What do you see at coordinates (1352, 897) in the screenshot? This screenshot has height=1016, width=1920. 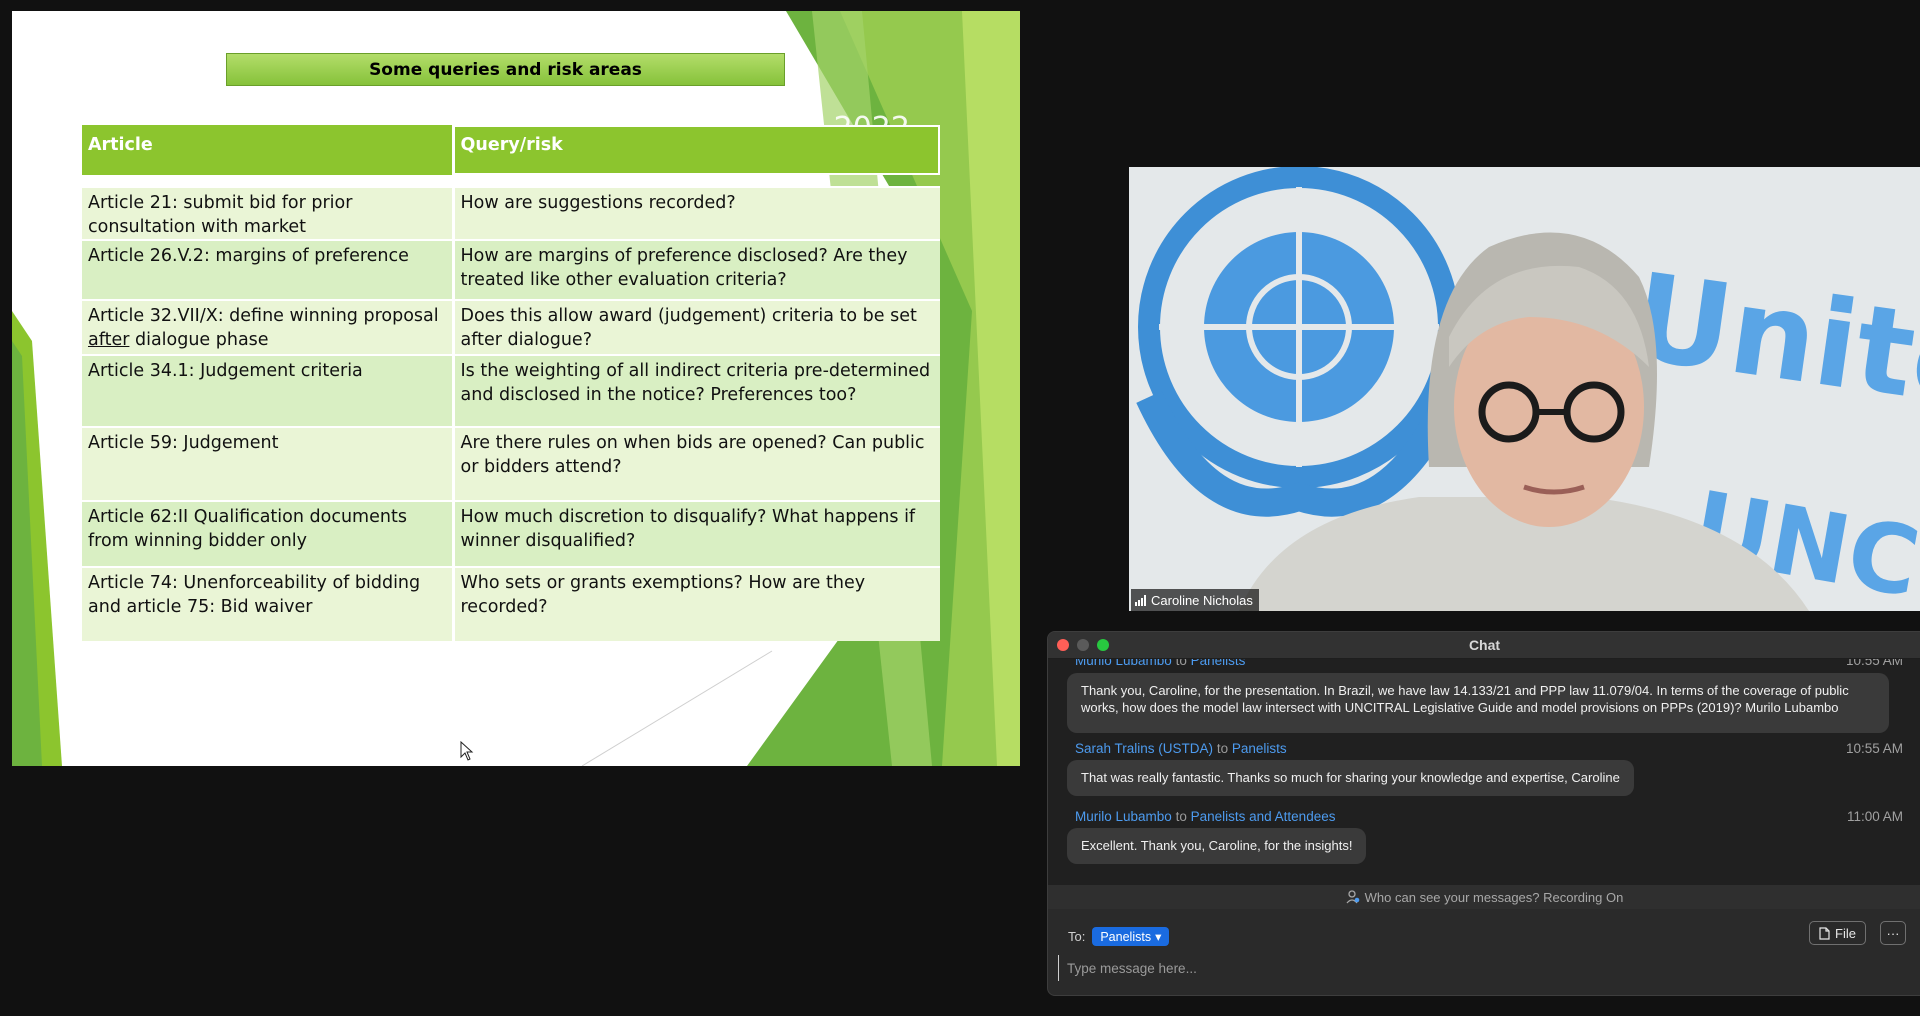 I see `people-icon` at bounding box center [1352, 897].